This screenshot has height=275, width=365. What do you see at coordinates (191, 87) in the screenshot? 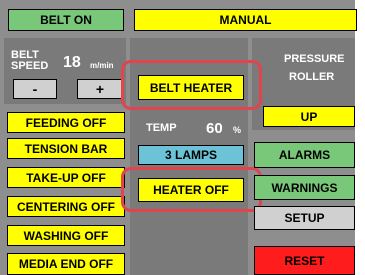
I see `belt-heater-button: BELT HEATER` at bounding box center [191, 87].